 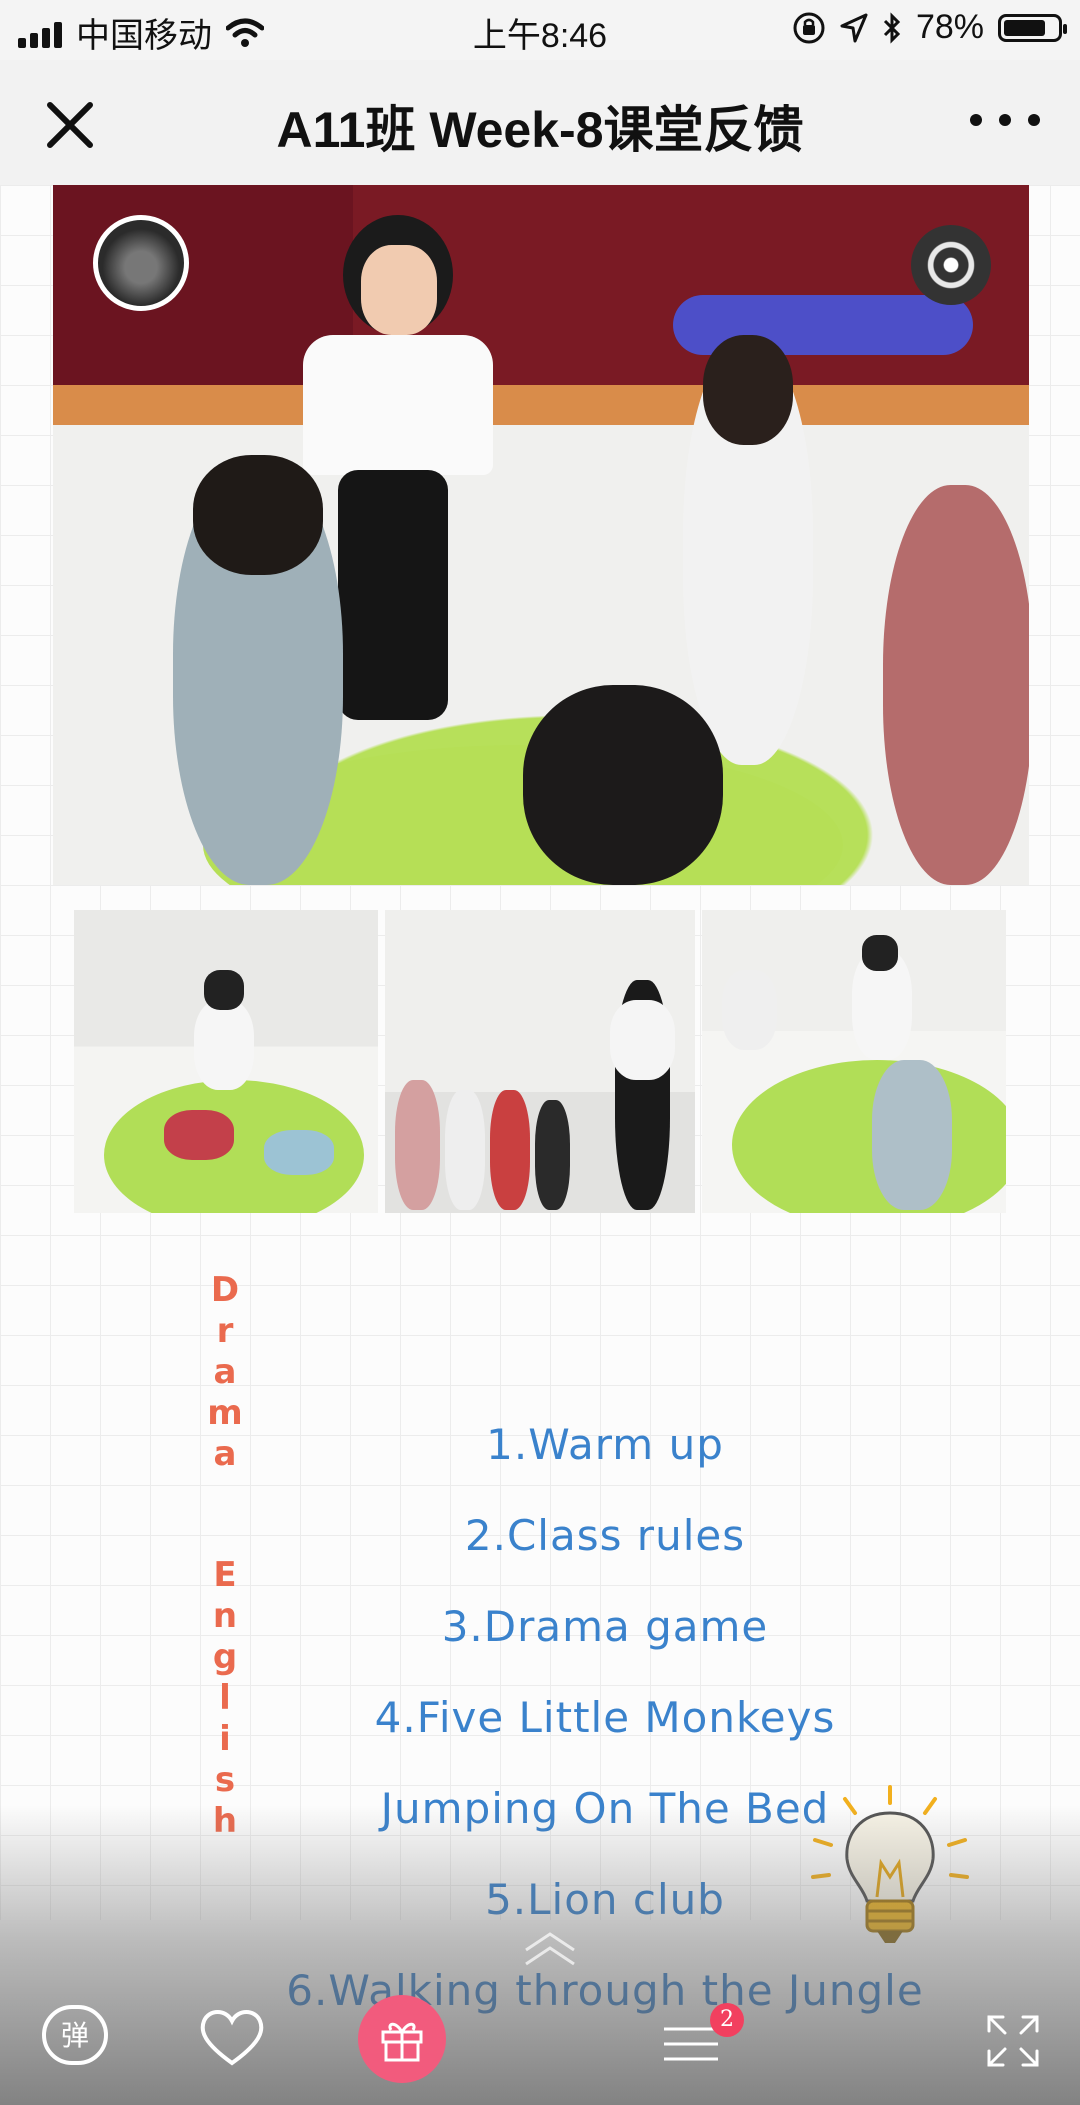 What do you see at coordinates (540, 2050) in the screenshot?
I see `bottom-toolbar: 弹 2` at bounding box center [540, 2050].